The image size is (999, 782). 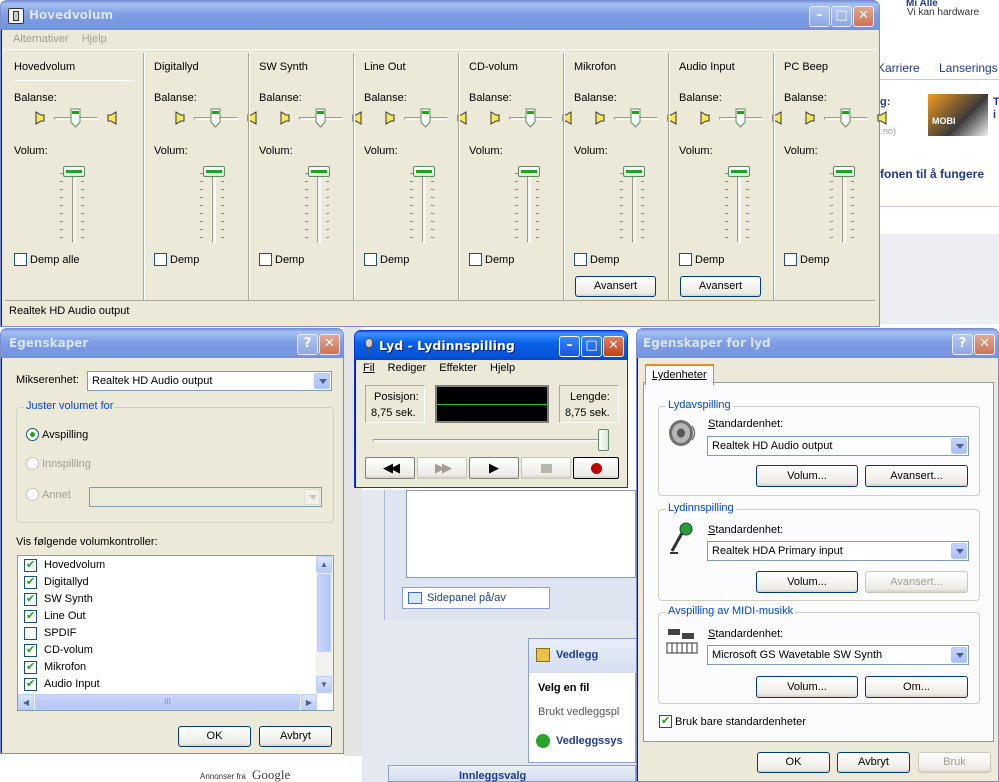 I want to click on egenskaper-titlebar: Egenskaper ? ✕, so click(x=172, y=343).